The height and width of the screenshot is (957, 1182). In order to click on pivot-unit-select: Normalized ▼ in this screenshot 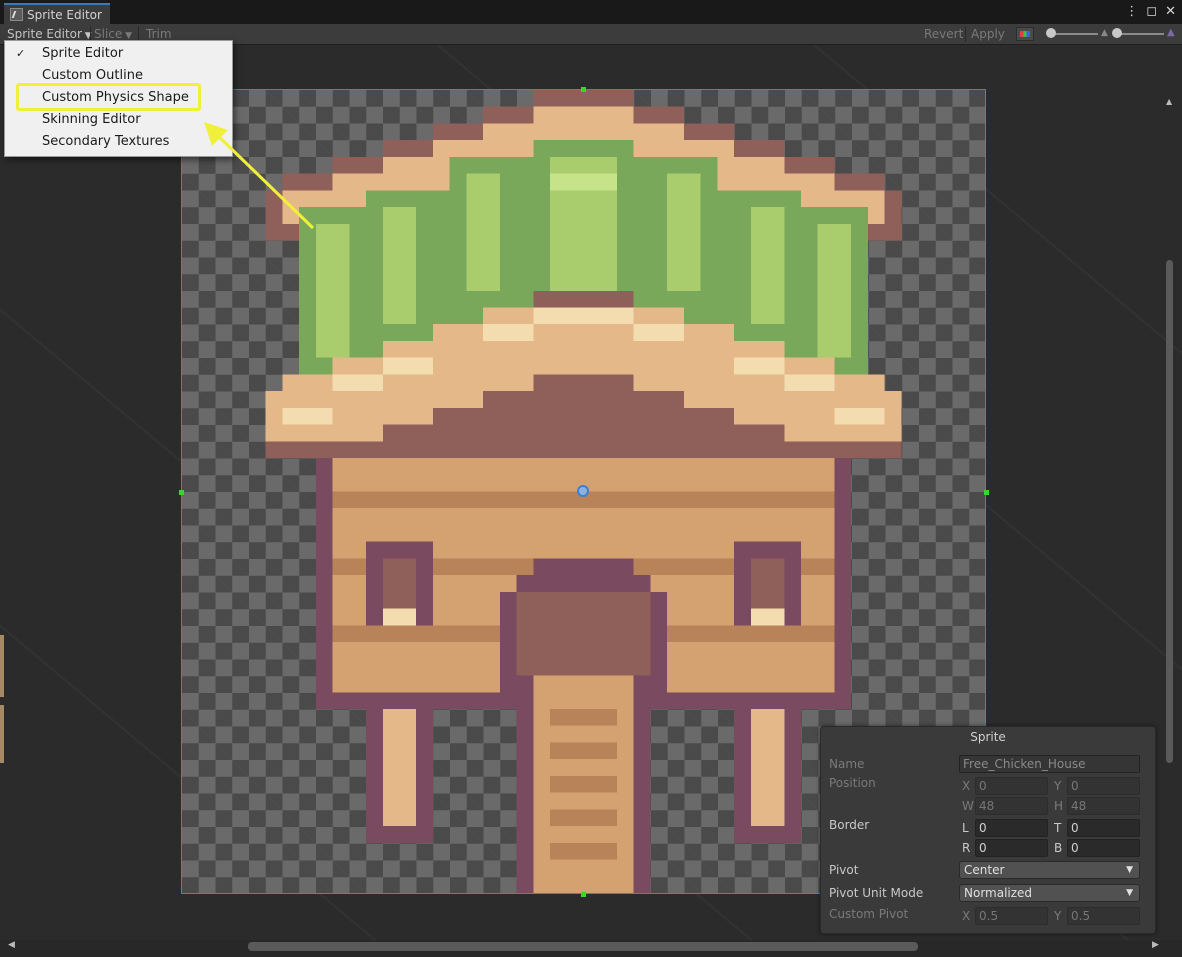, I will do `click(1049, 893)`.